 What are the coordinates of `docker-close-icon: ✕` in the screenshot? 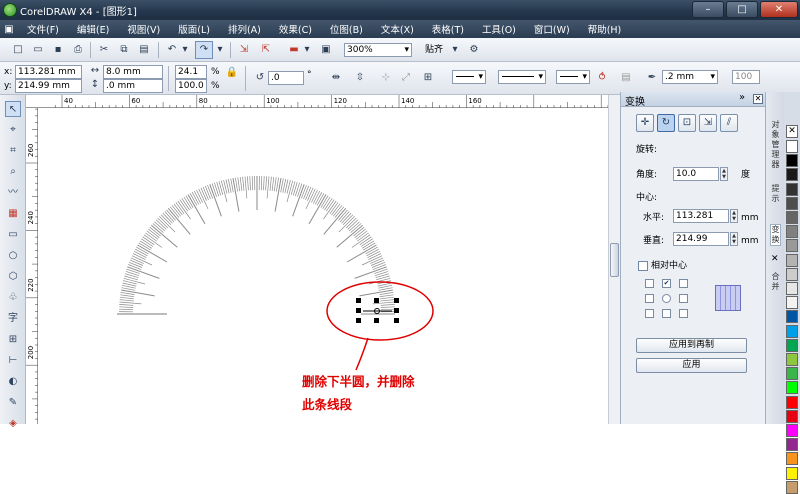 It's located at (758, 99).